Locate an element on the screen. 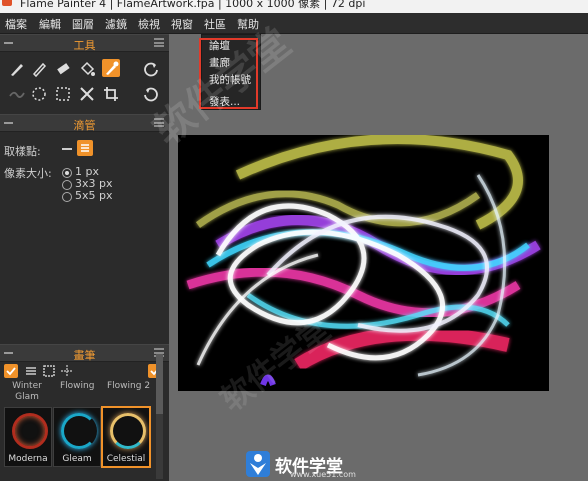  tools-panel-header: 工具 is located at coordinates (84, 43).